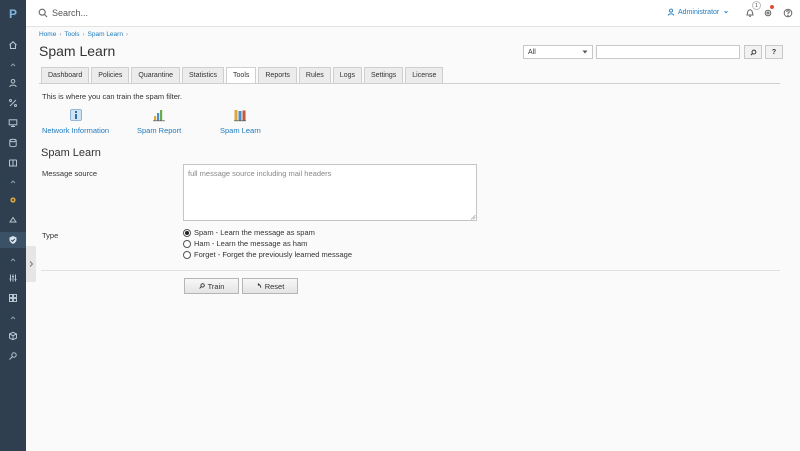 Image resolution: width=800 pixels, height=451 pixels. Describe the element at coordinates (383, 75) in the screenshot. I see `tab-settings: Settings` at that location.